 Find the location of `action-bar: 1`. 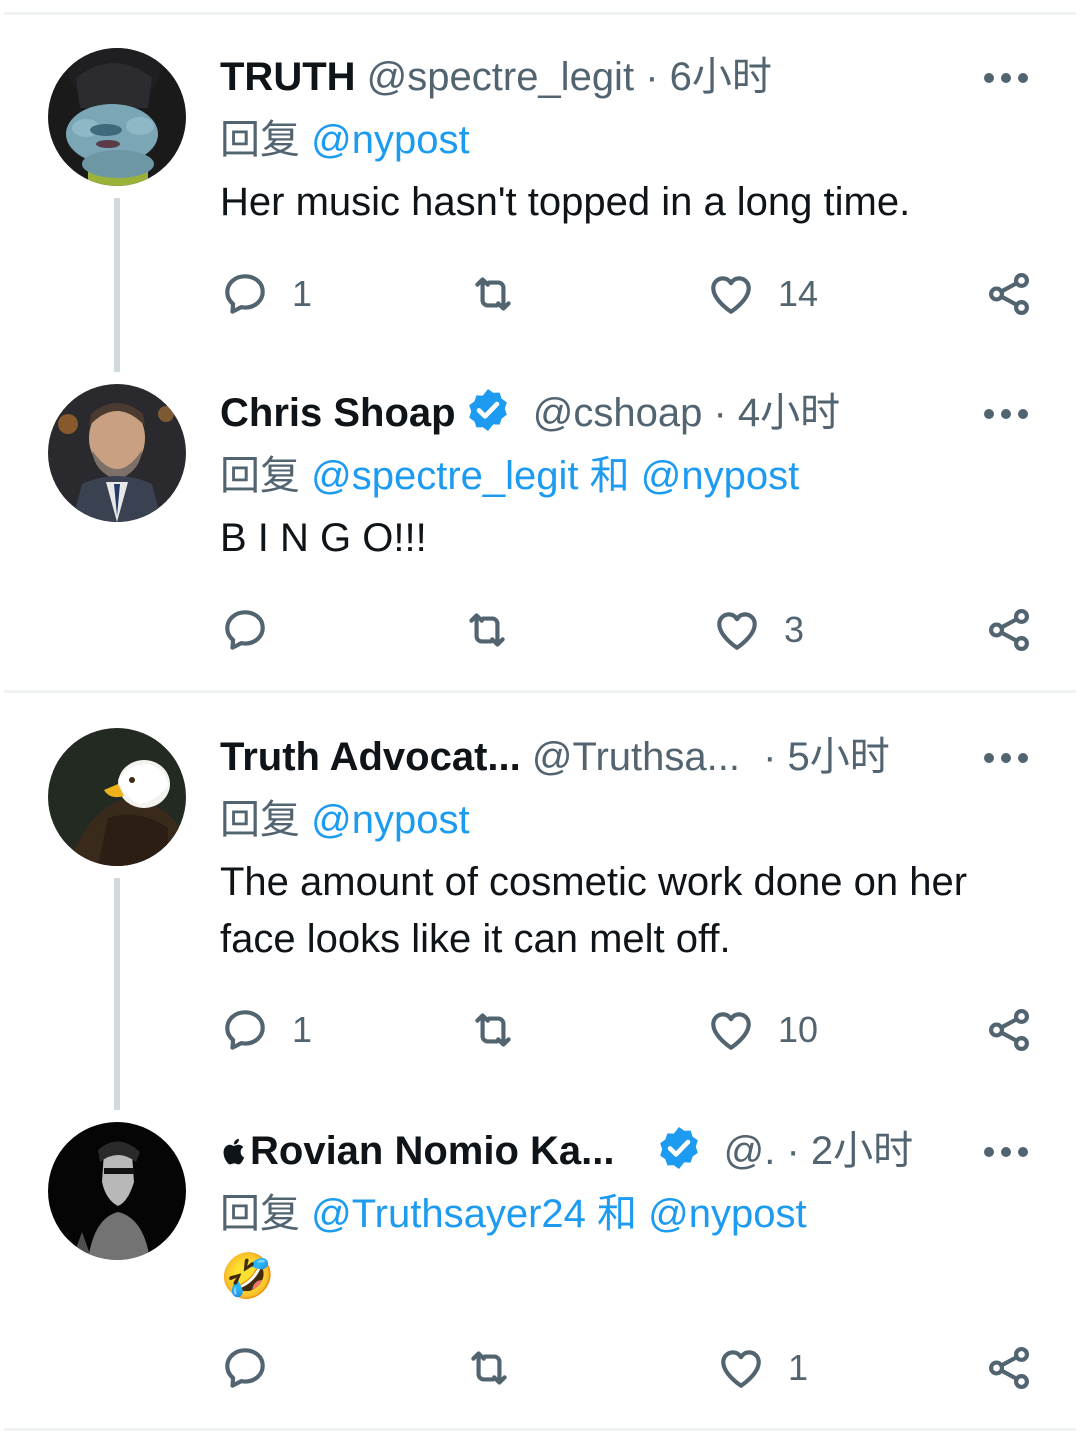

action-bar: 1 is located at coordinates (624, 1368).